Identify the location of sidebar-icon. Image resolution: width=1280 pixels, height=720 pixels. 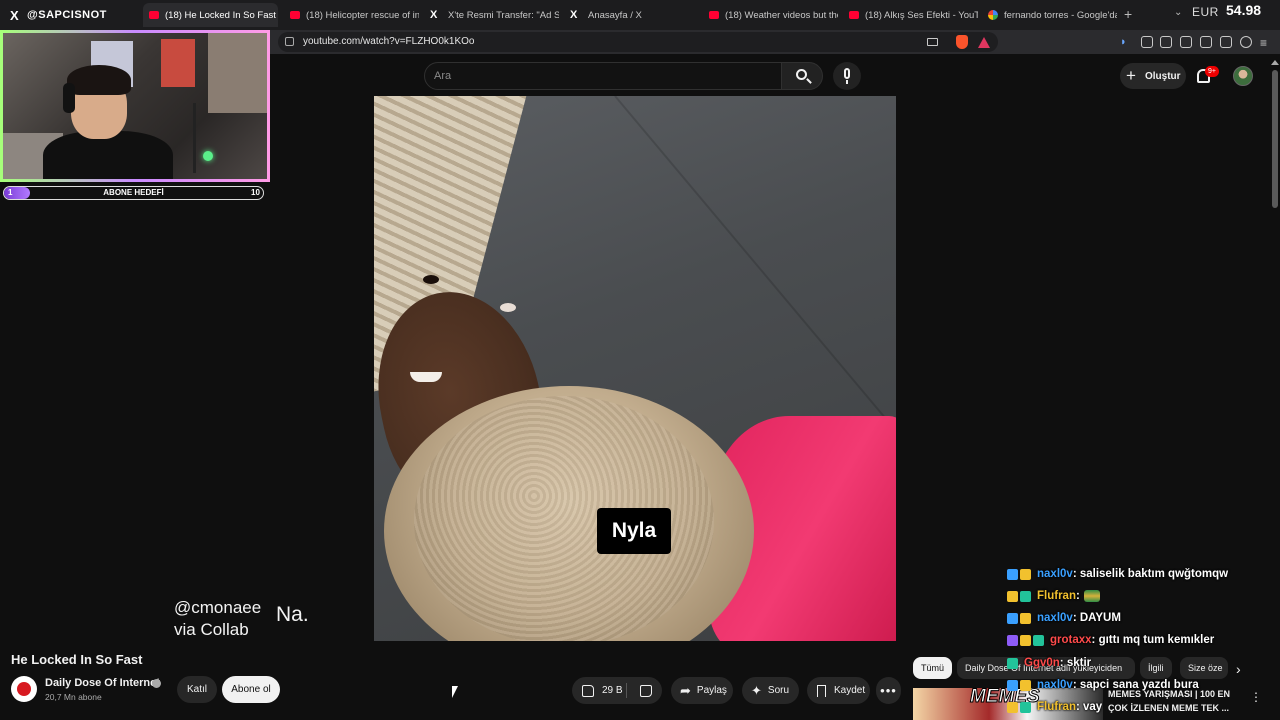
(1186, 42).